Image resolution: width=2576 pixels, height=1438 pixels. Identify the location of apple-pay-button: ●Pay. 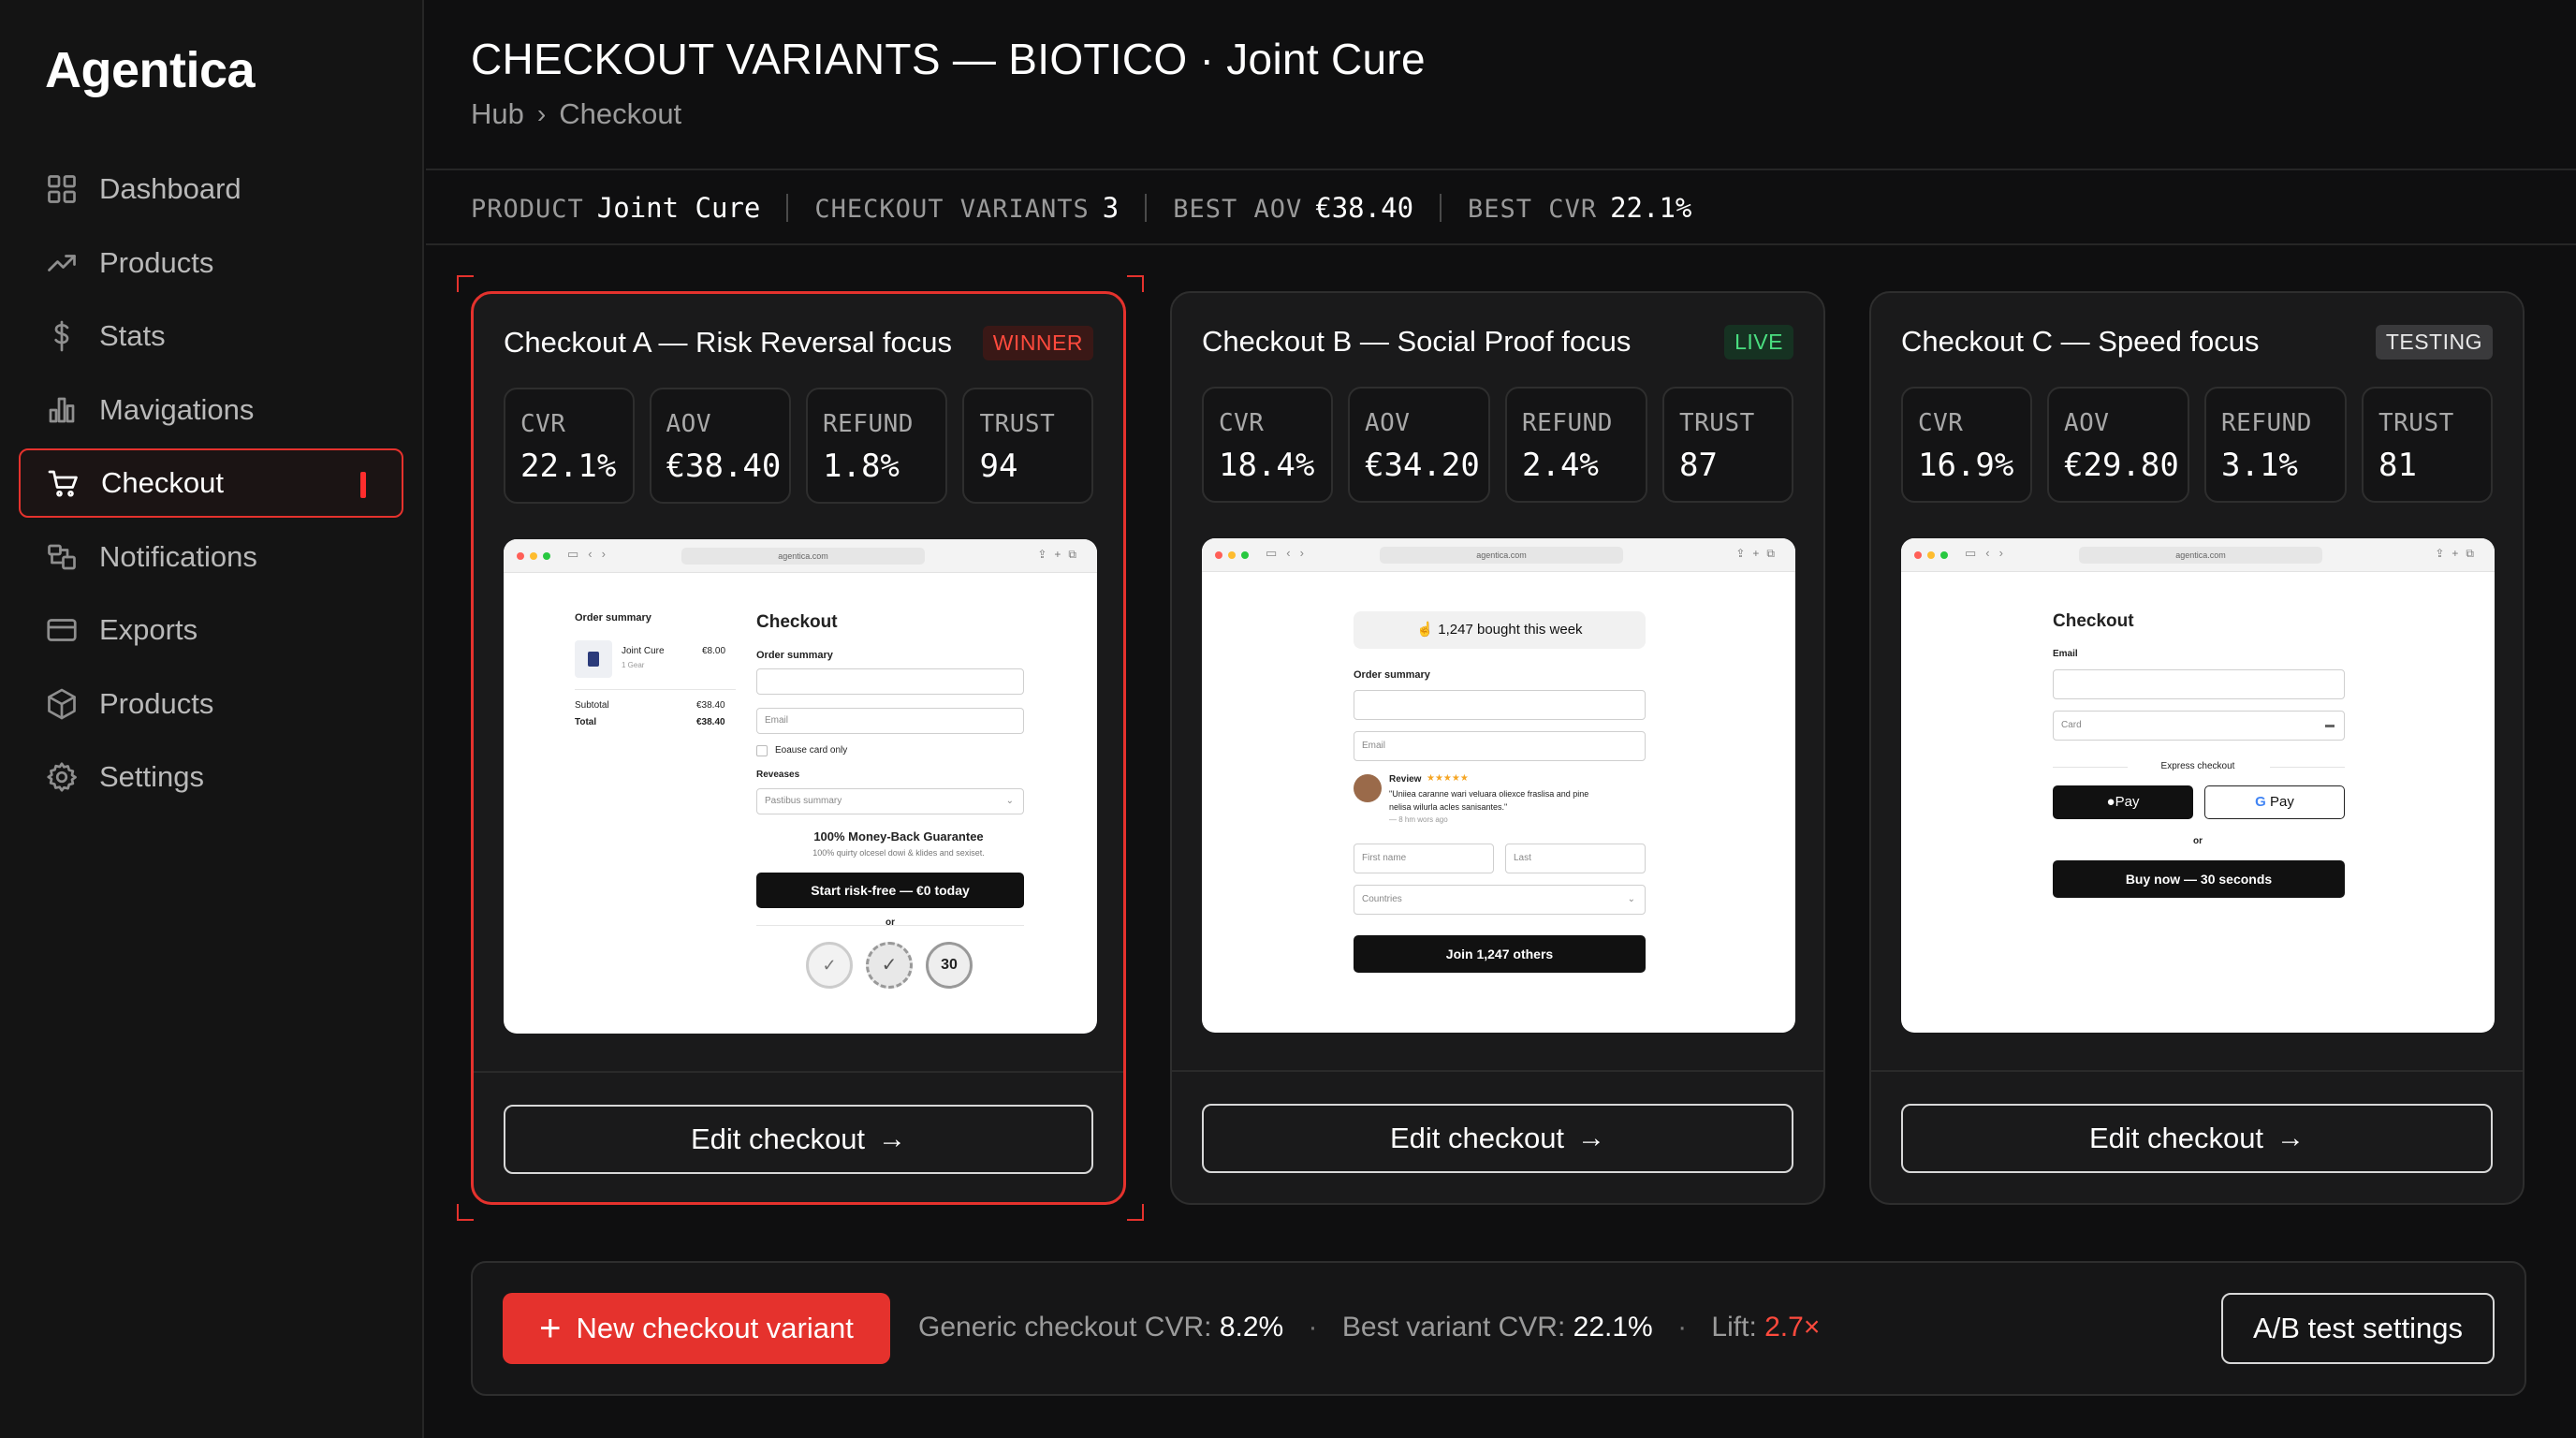
(2123, 802).